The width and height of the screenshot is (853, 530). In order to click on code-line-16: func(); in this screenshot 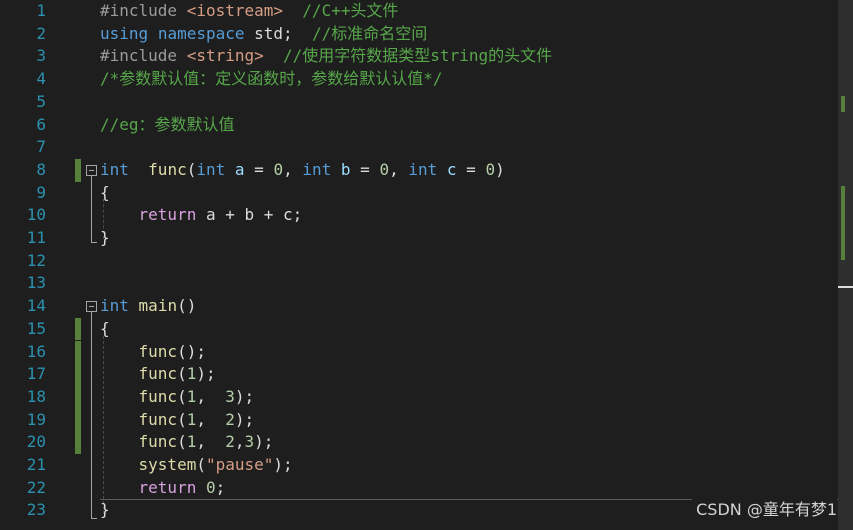, I will do `click(153, 352)`.